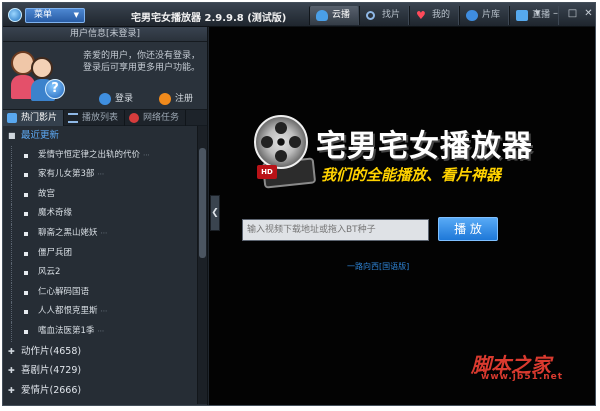 The width and height of the screenshot is (600, 411). I want to click on cloud-icon, so click(322, 15).